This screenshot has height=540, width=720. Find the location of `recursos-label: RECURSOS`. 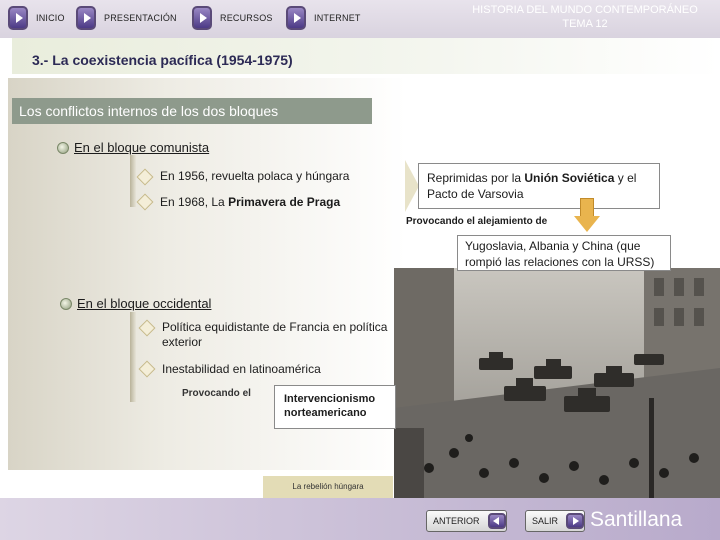

recursos-label: RECURSOS is located at coordinates (246, 18).